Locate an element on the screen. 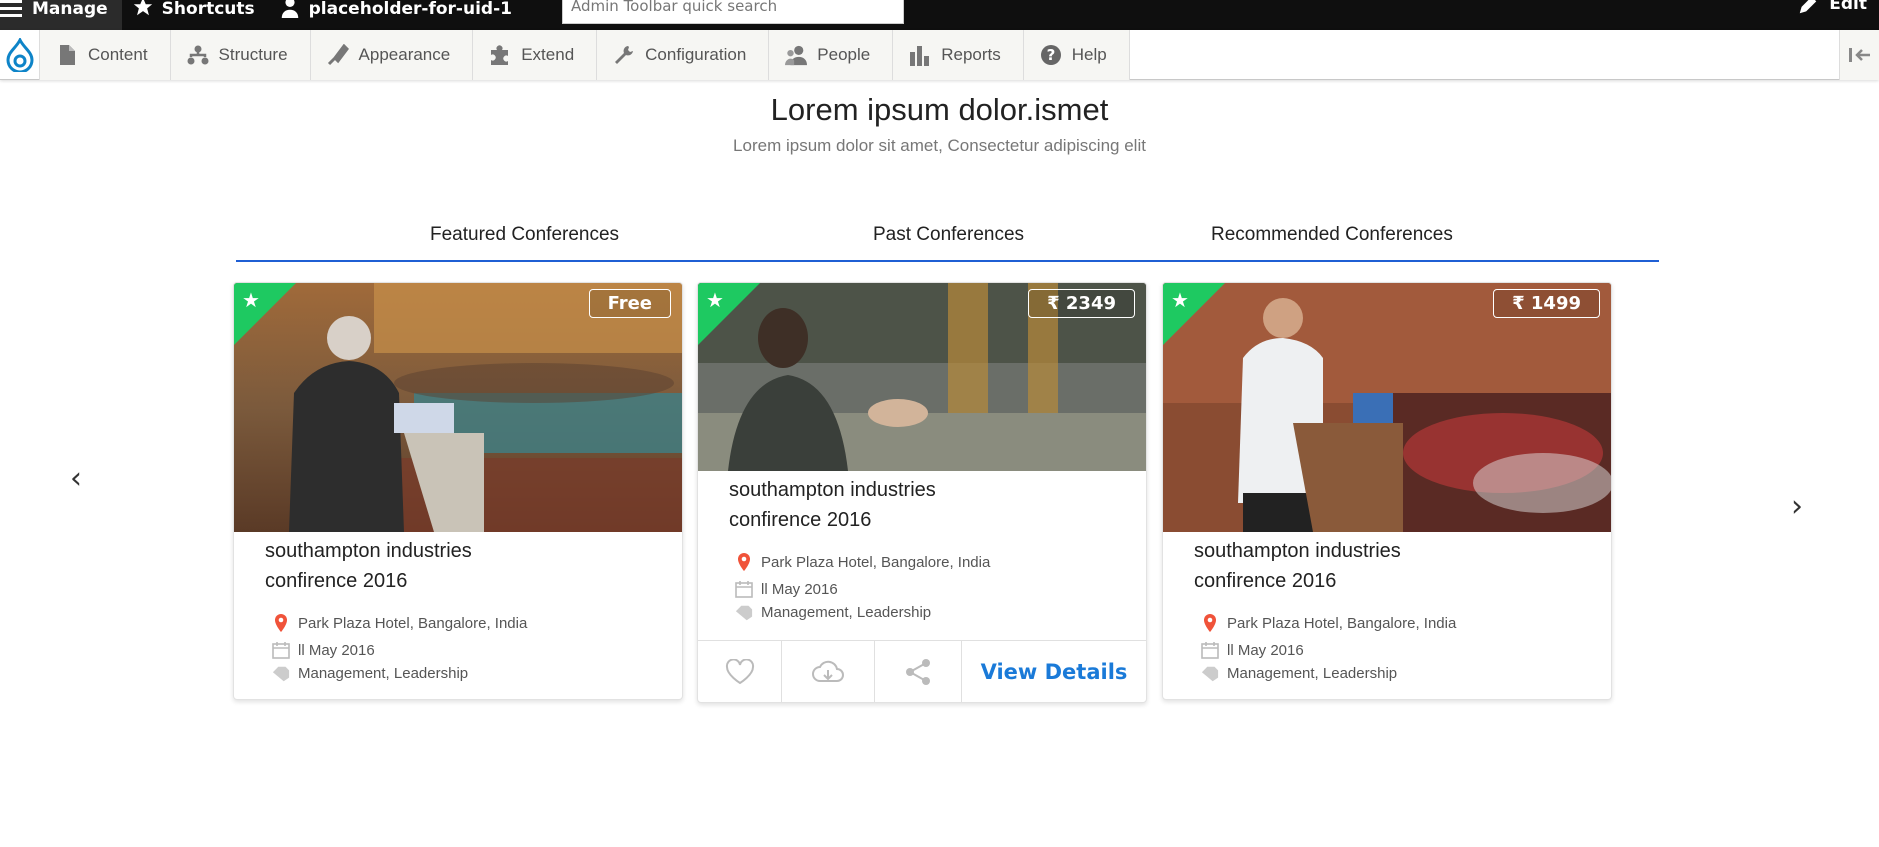 The image size is (1879, 847). manage-label: Manage is located at coordinates (70, 9).